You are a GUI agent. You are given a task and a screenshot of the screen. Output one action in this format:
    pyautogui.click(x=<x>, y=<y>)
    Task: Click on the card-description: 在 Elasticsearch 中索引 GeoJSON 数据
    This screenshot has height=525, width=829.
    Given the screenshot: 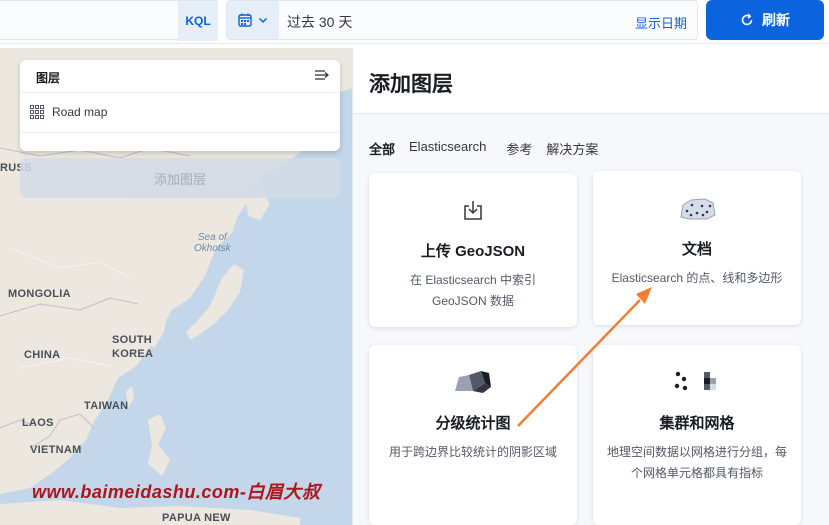 What is the action you would take?
    pyautogui.click(x=473, y=290)
    